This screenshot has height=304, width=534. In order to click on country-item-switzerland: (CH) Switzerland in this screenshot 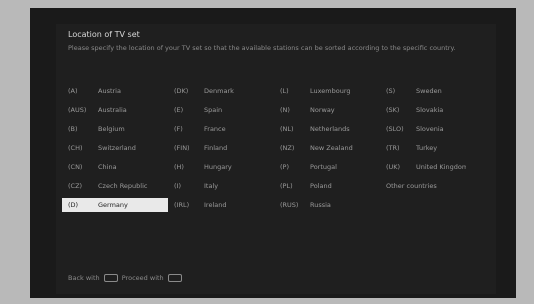, I will do `click(118, 148)`.